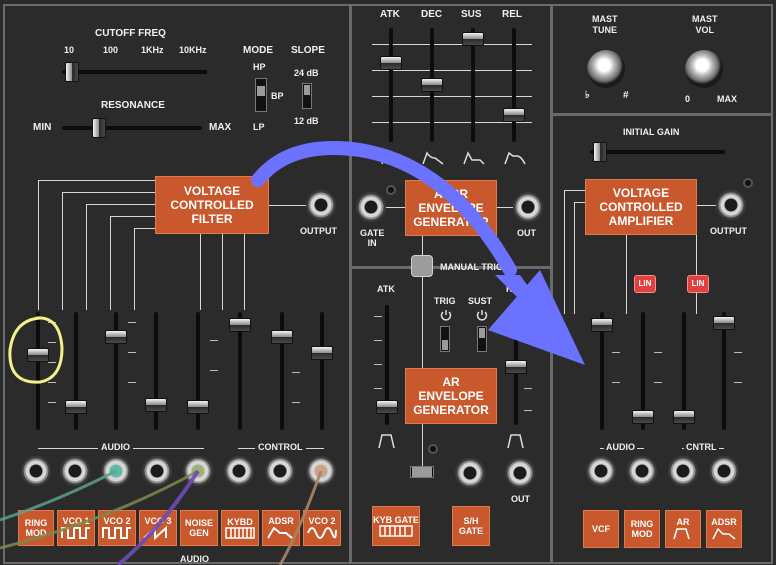 Image resolution: width=776 pixels, height=565 pixels. Describe the element at coordinates (280, 447) in the screenshot. I see `vcf-control-label: CONTROL` at that location.